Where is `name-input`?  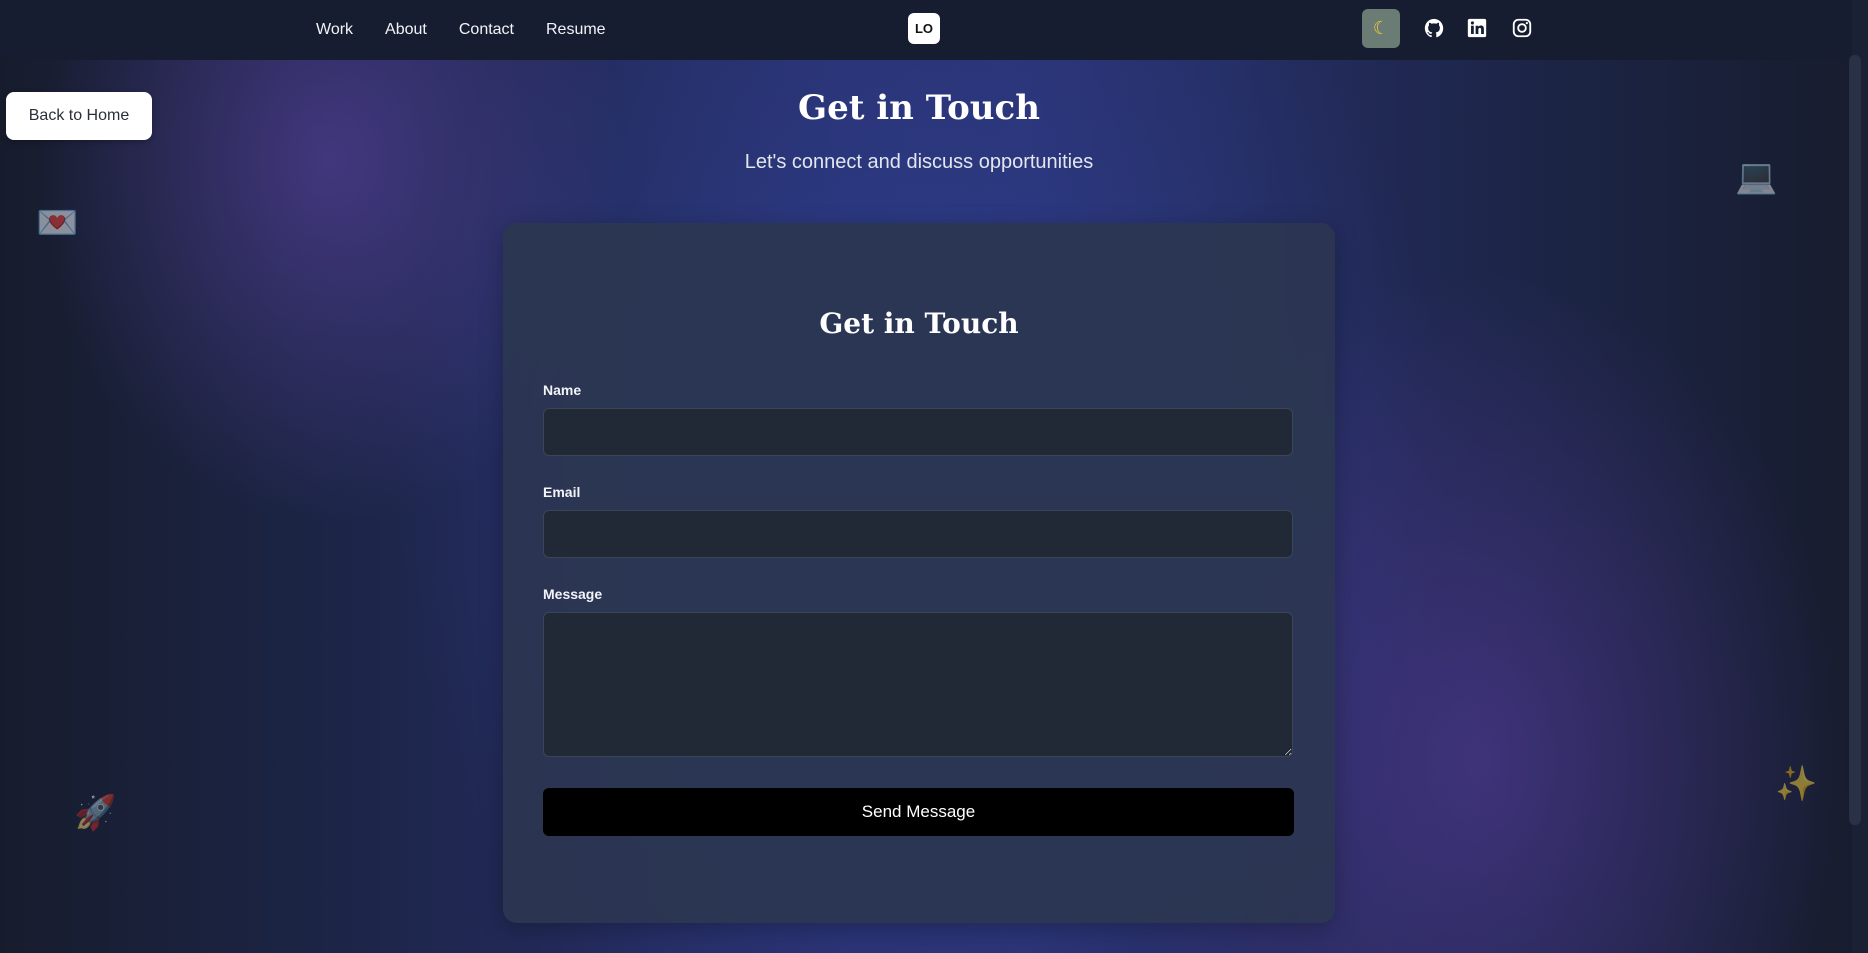
name-input is located at coordinates (918, 432).